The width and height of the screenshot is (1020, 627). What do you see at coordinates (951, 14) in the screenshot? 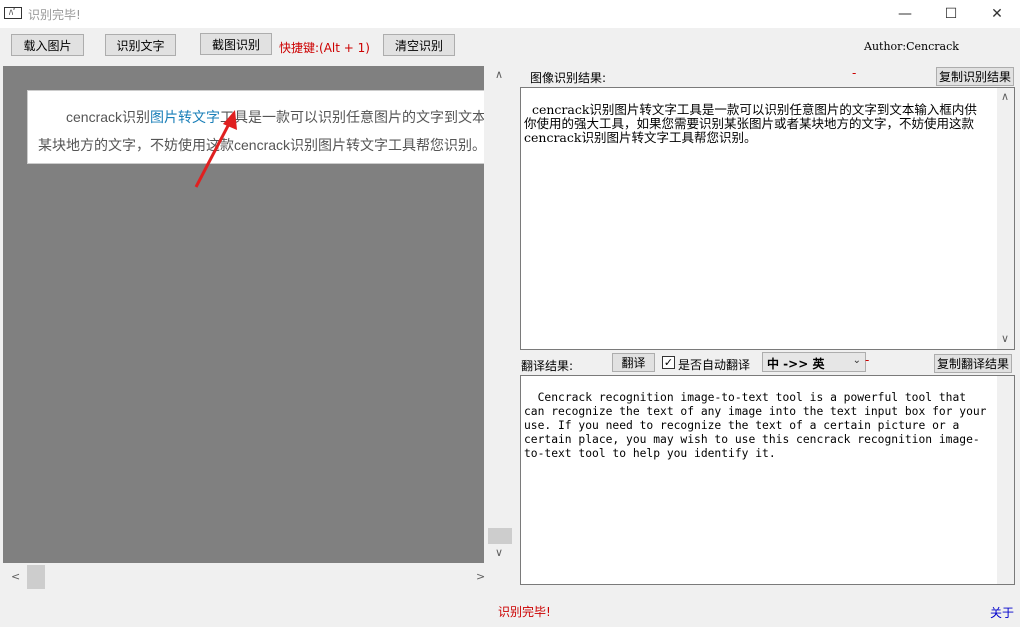
I see `maximize-button: ☐` at bounding box center [951, 14].